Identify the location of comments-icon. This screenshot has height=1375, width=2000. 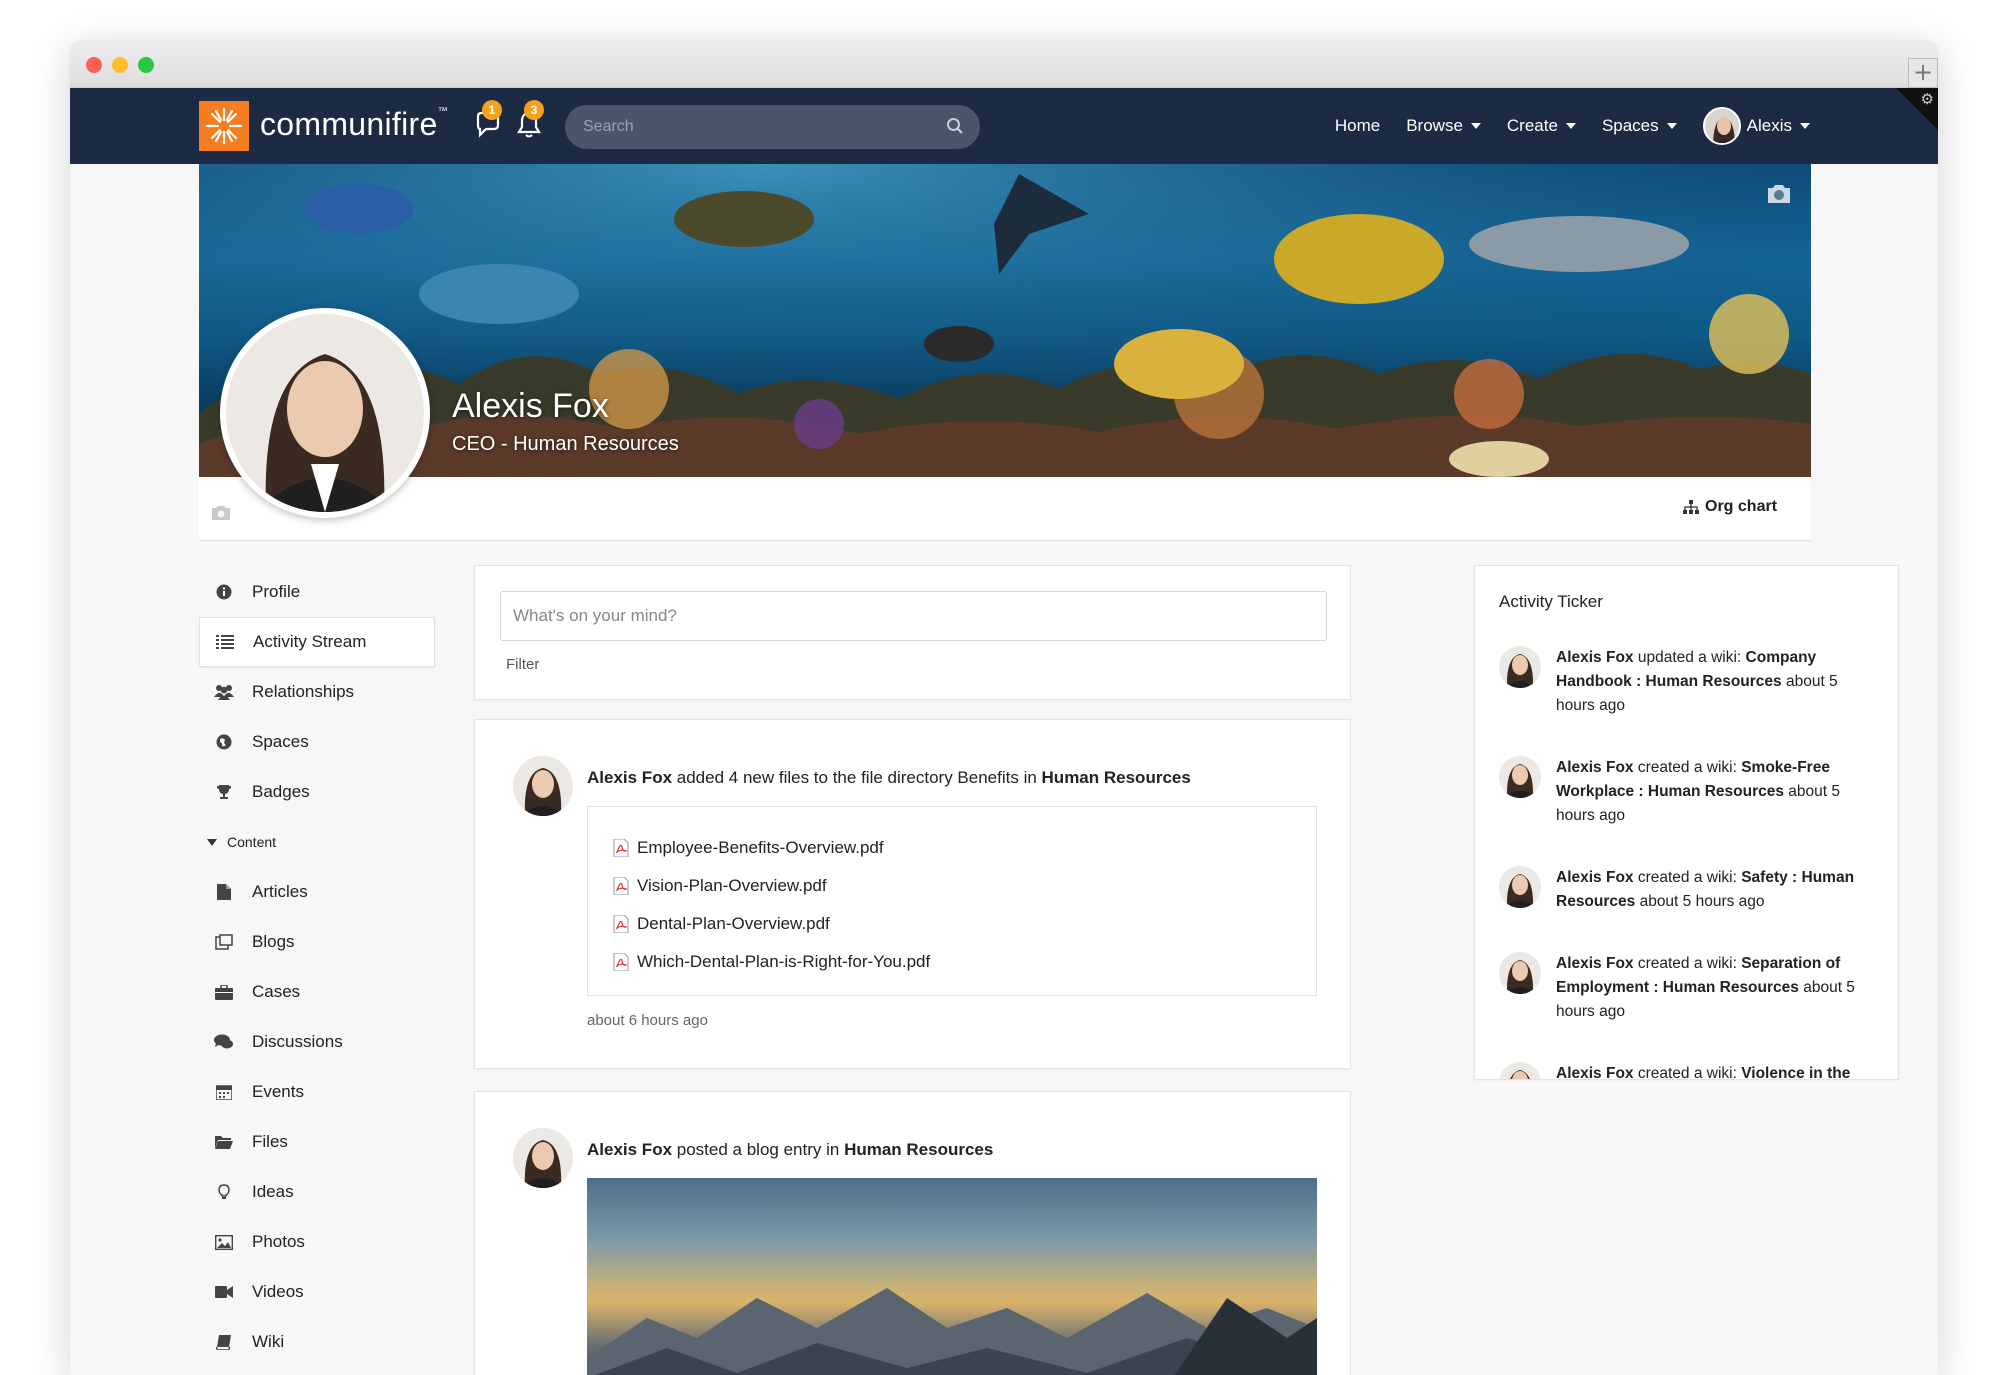
(224, 1042).